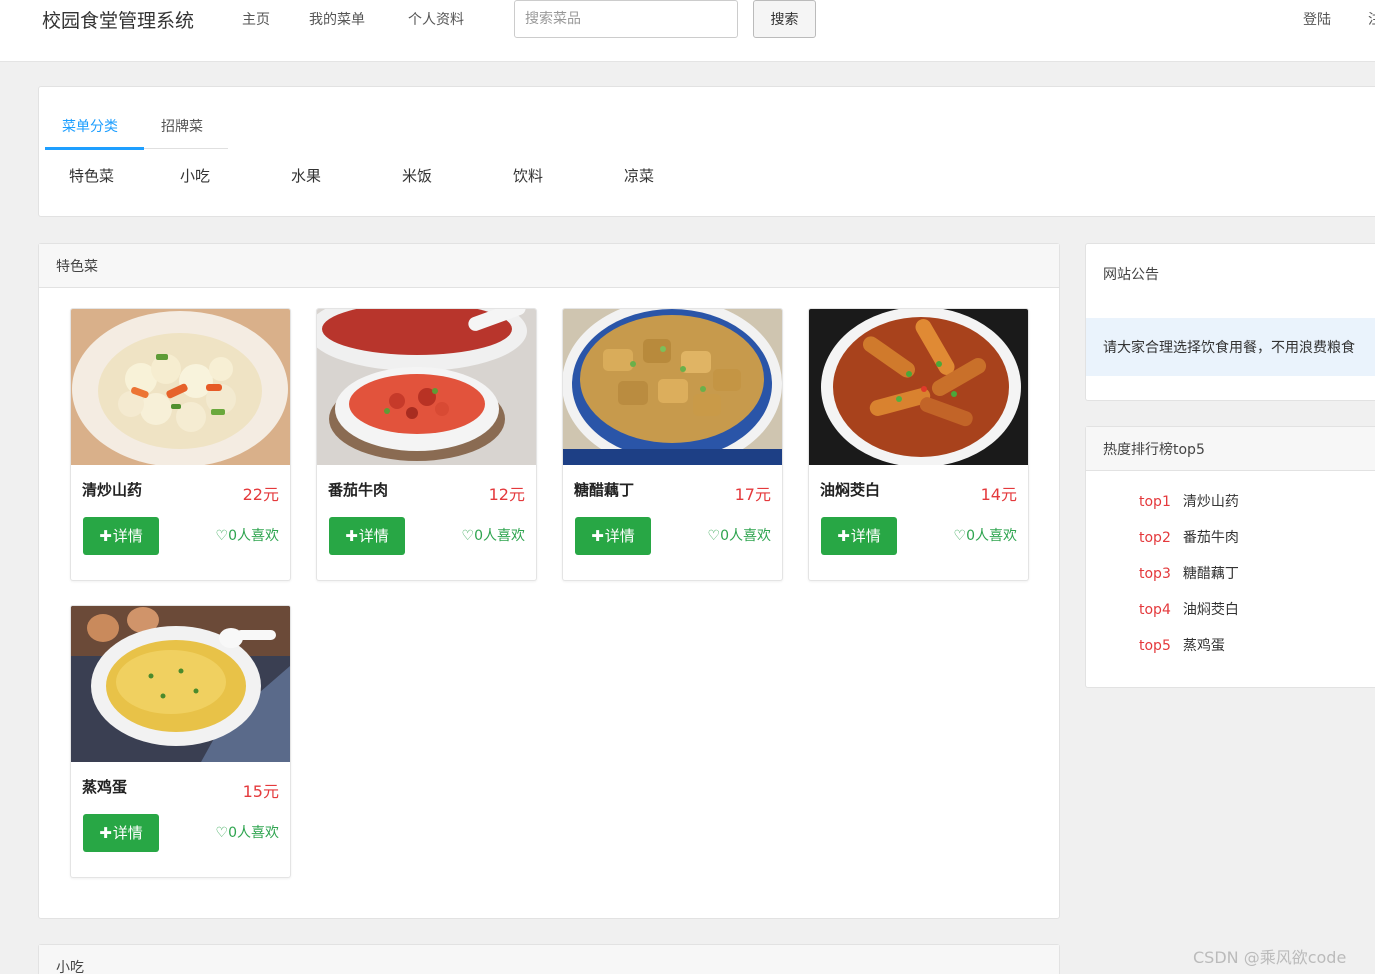 The image size is (1375, 974). I want to click on dish-price: 12元, so click(506, 494).